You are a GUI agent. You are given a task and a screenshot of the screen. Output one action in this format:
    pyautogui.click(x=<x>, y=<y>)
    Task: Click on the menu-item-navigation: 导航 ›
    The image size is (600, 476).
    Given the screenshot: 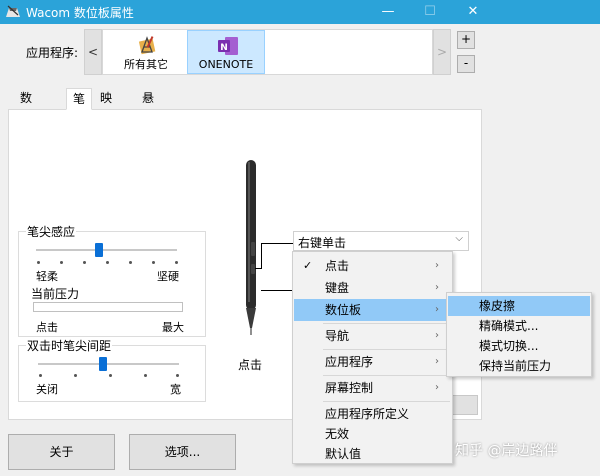 What is the action you would take?
    pyautogui.click(x=372, y=336)
    